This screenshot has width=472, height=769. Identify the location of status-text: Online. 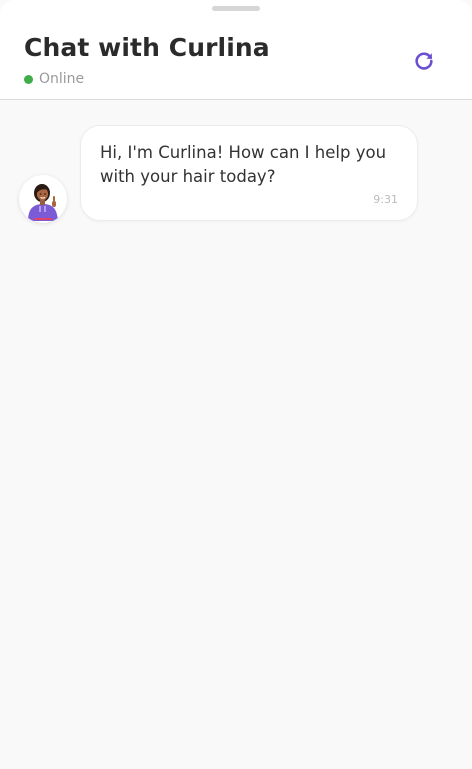
(62, 79).